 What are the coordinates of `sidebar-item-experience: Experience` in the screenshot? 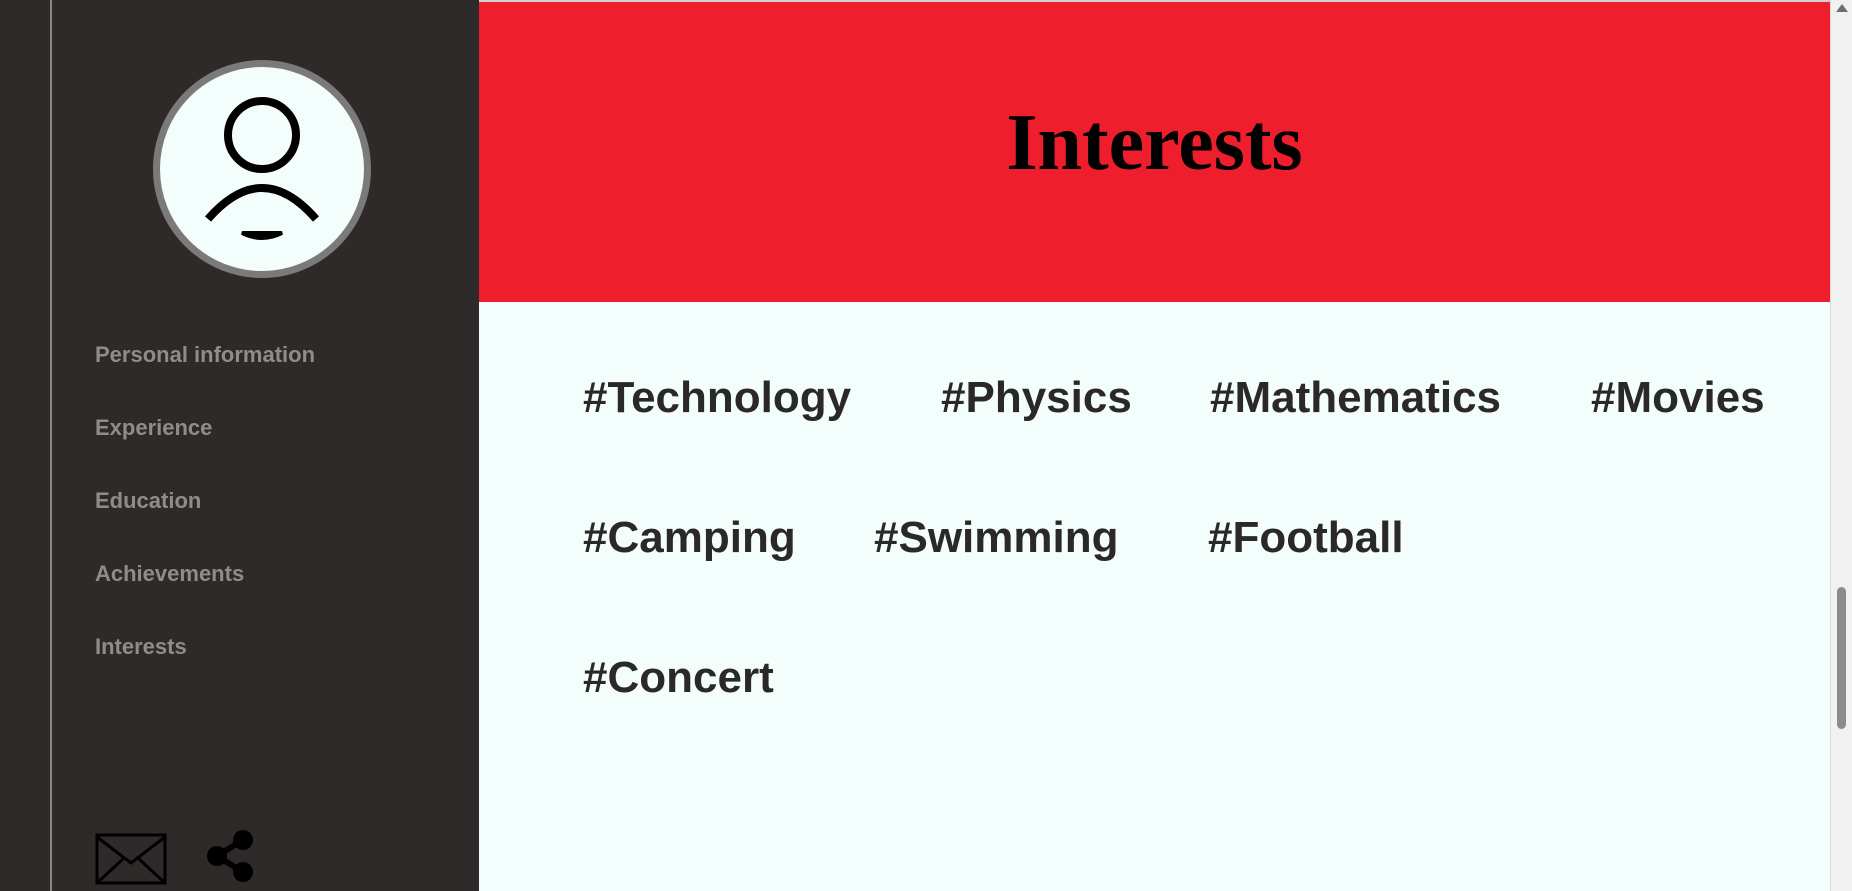 It's located at (205, 449).